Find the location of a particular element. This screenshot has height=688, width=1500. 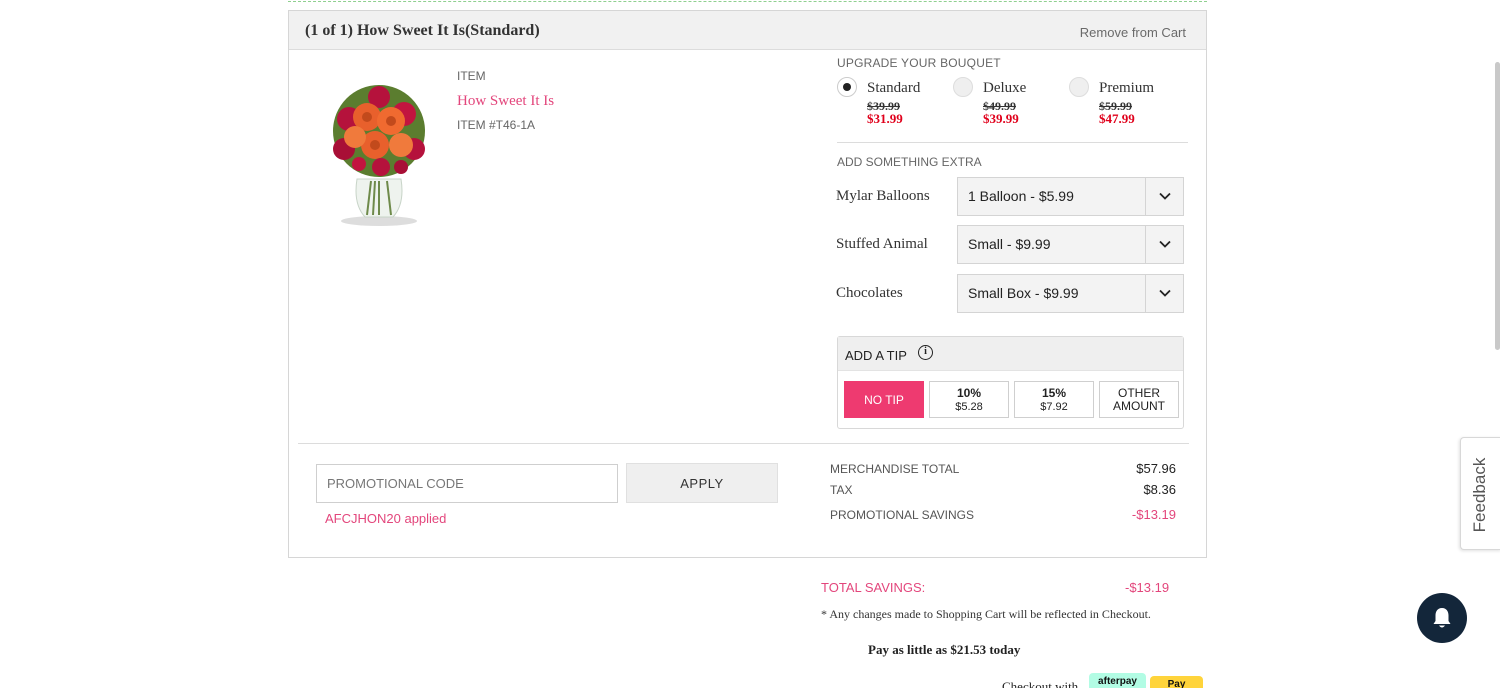

pay-as-little-text: Pay as little as $21.53 today is located at coordinates (944, 649).